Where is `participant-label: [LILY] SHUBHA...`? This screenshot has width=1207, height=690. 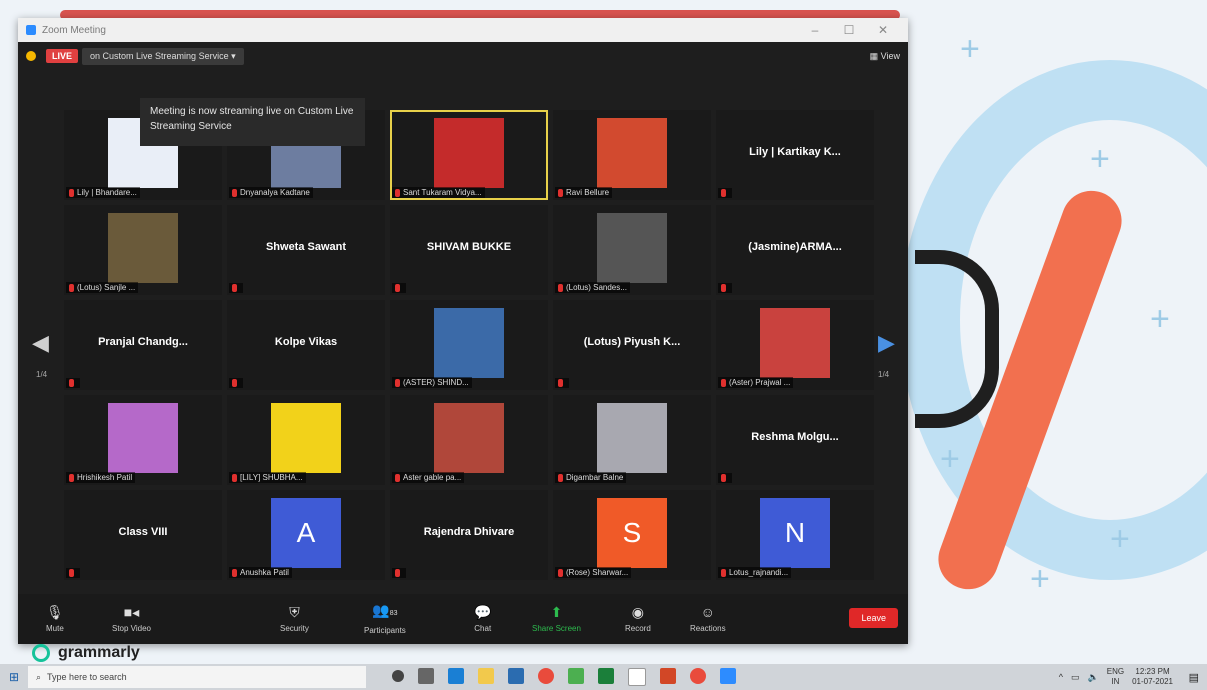 participant-label: [LILY] SHUBHA... is located at coordinates (267, 477).